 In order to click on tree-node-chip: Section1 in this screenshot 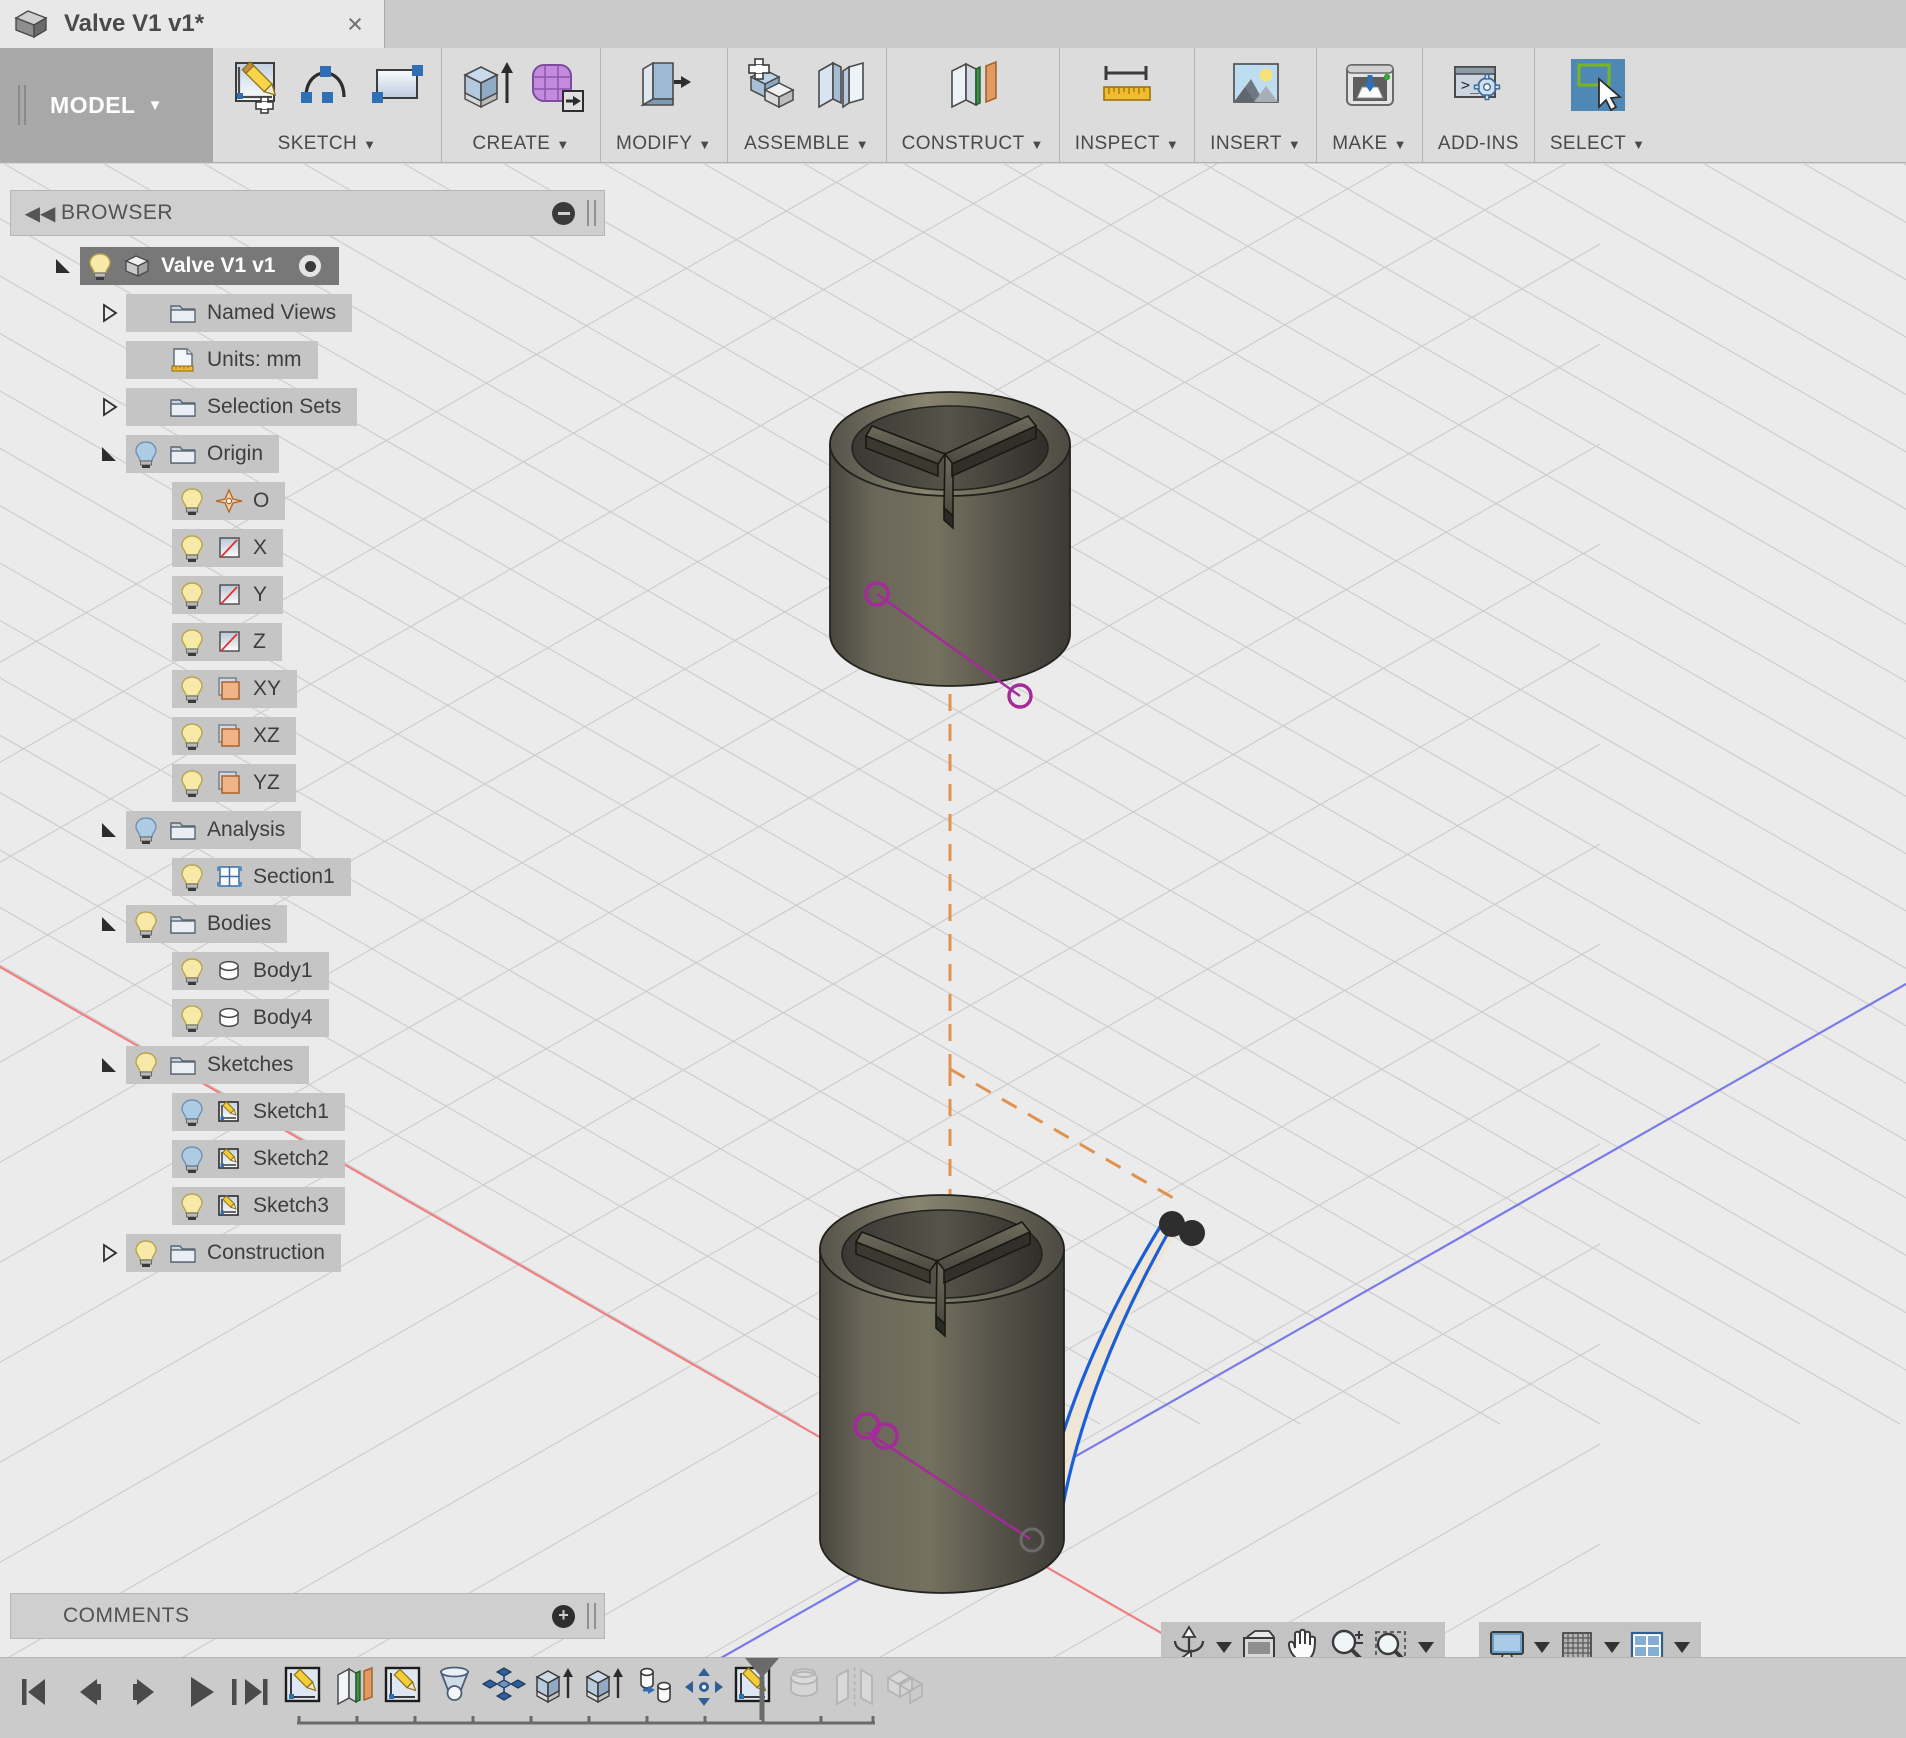, I will do `click(261, 877)`.